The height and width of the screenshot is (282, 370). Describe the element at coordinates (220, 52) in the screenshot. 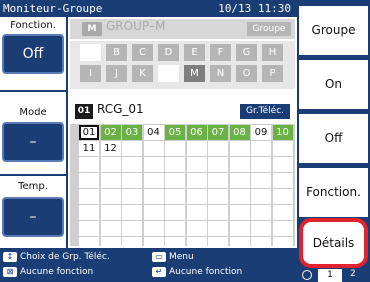

I see `group-letter-cell: F` at that location.